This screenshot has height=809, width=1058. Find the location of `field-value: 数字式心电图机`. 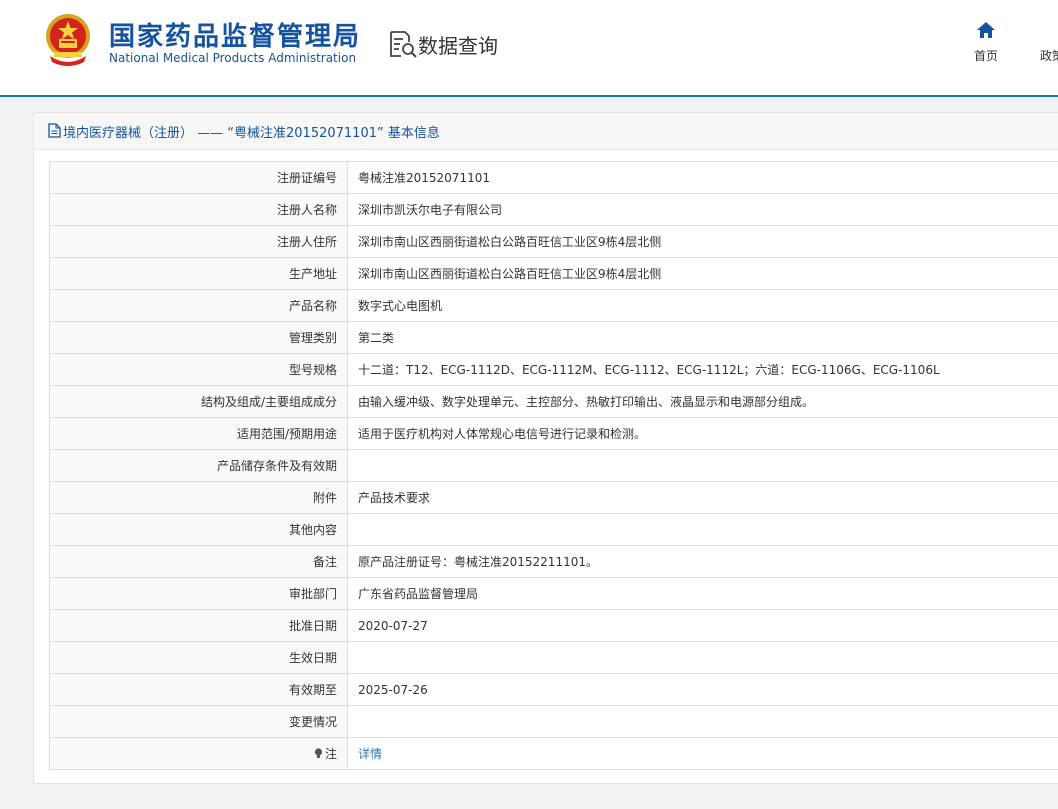

field-value: 数字式心电图机 is located at coordinates (702, 305).